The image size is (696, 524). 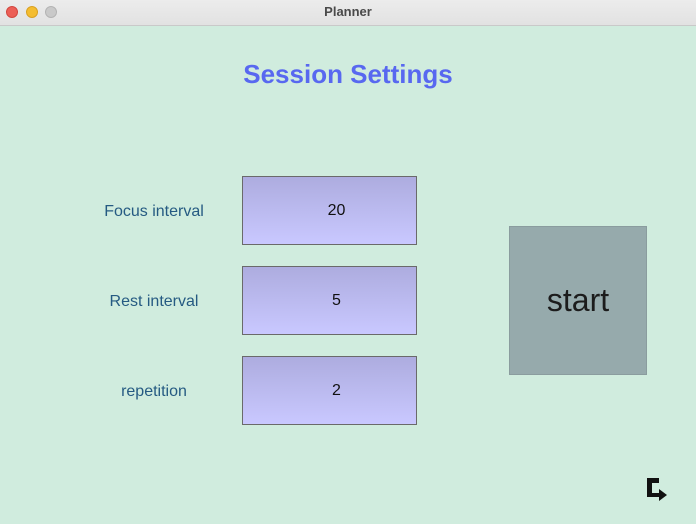 What do you see at coordinates (154, 391) in the screenshot?
I see `repetition-label: repetition` at bounding box center [154, 391].